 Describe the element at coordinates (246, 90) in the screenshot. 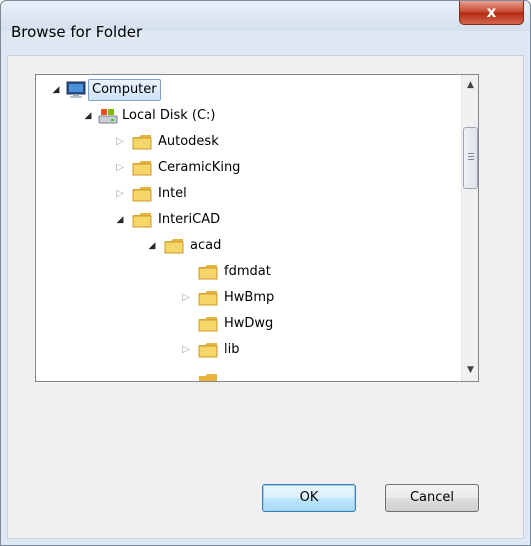

I see `tree-item-computer: ◢ Computer` at that location.